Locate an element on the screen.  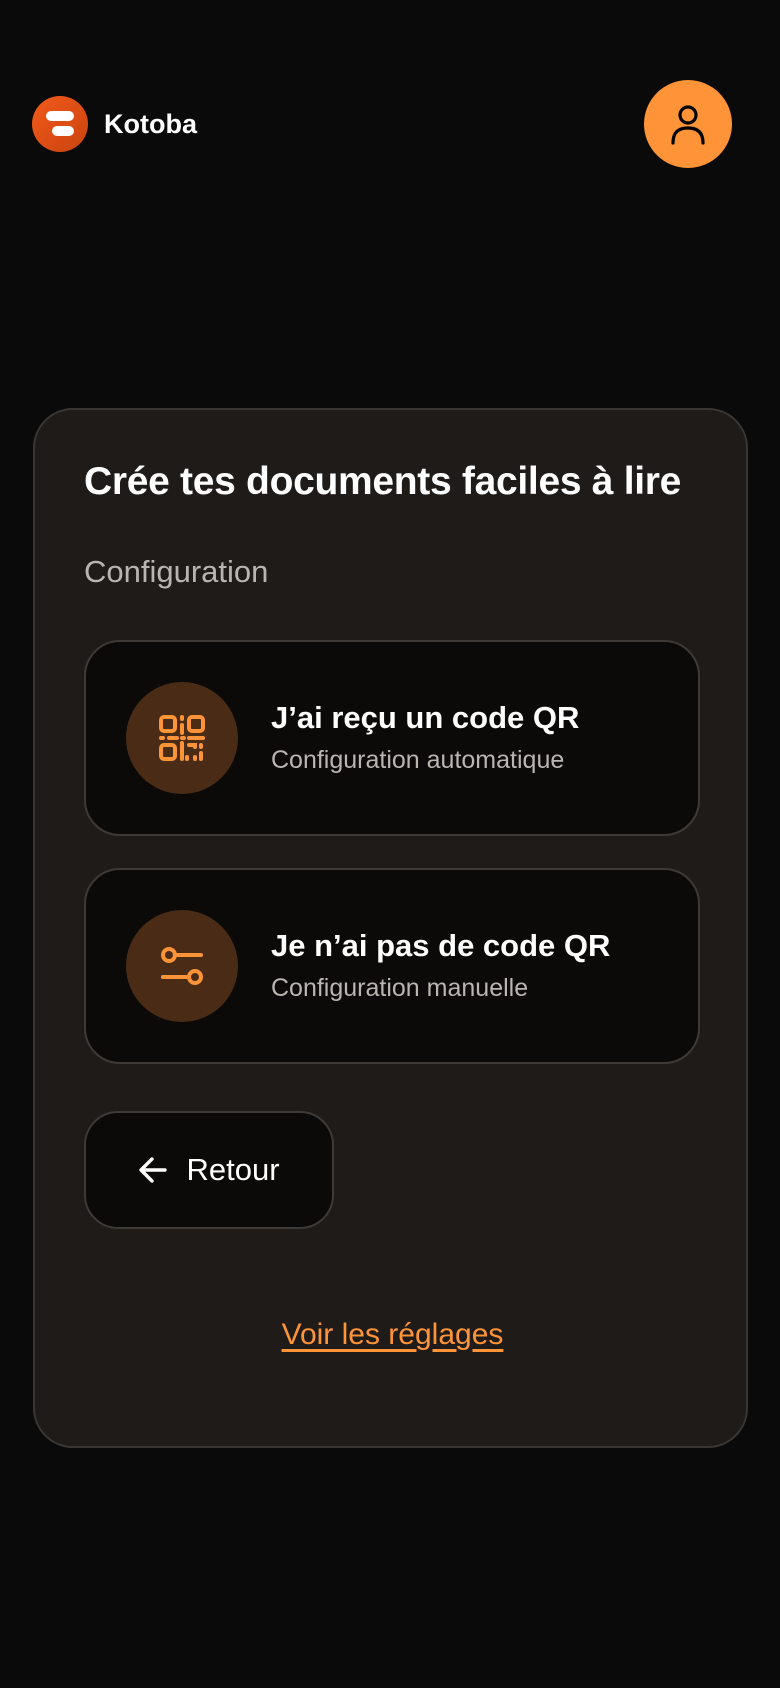
kotoba-logo-icon is located at coordinates (60, 124).